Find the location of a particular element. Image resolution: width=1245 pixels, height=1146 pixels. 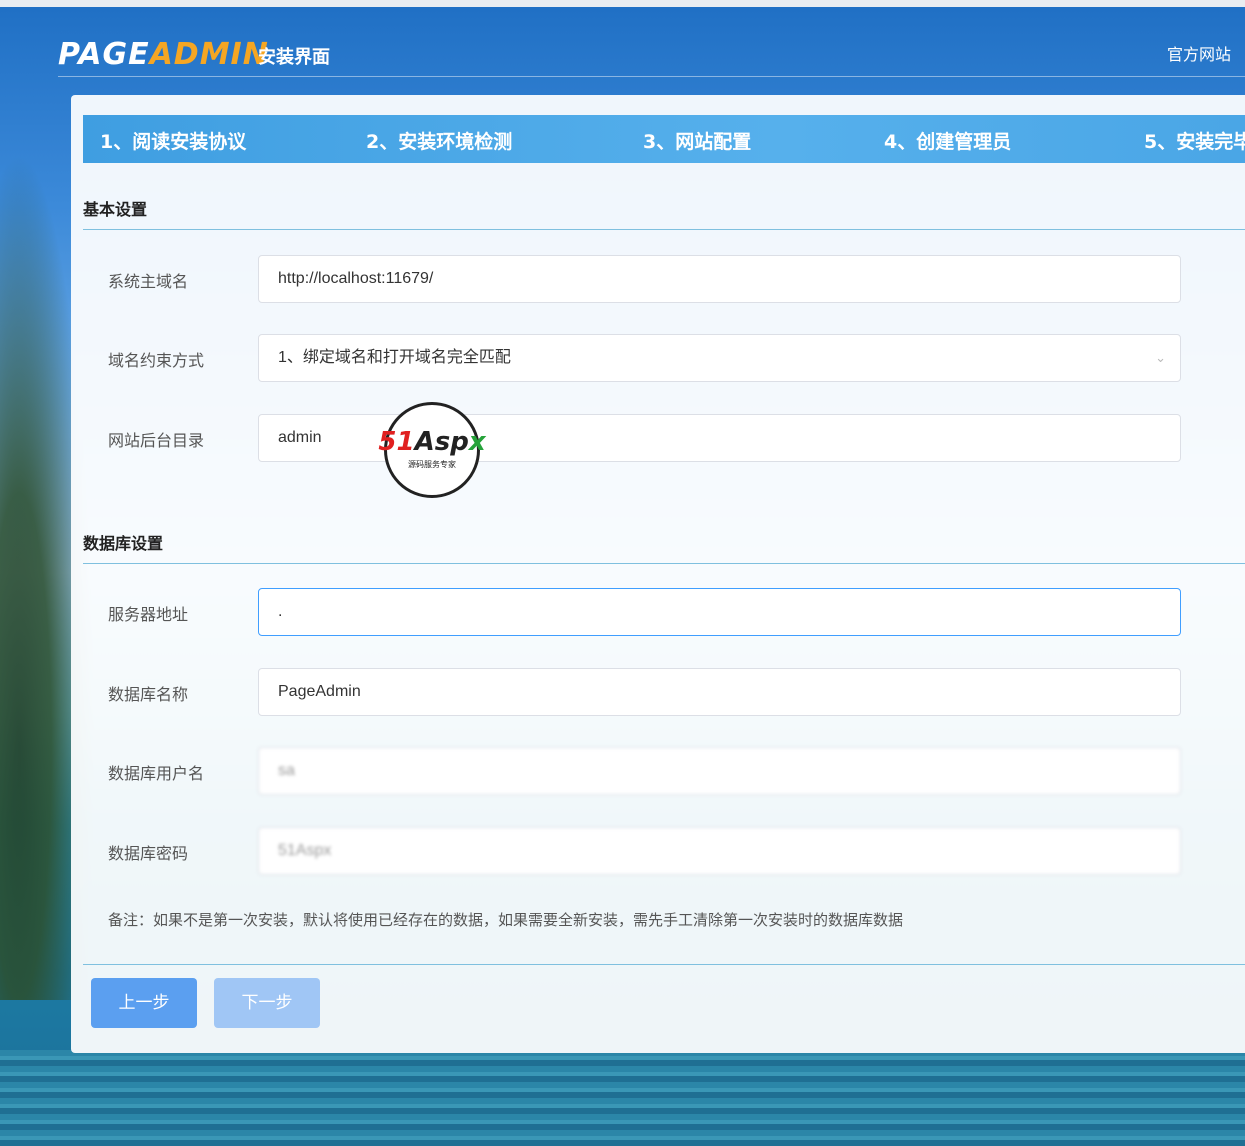

official-site-link: 官方网站 is located at coordinates (1199, 53).